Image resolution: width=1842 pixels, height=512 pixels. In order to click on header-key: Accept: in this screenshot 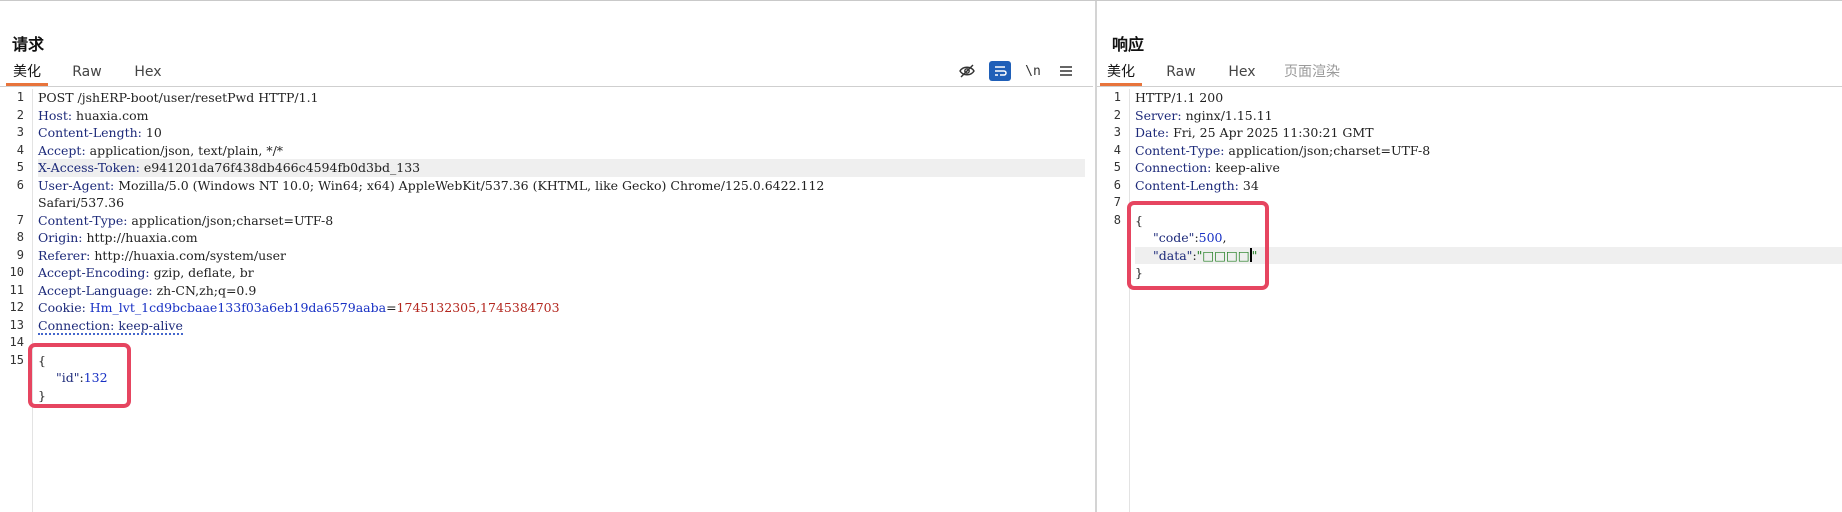, I will do `click(62, 150)`.